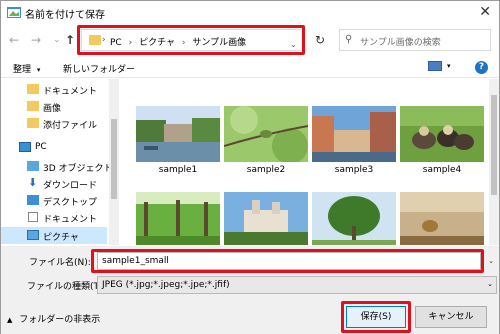 This screenshot has width=500, height=334. What do you see at coordinates (376, 317) in the screenshot?
I see `save-highlight-box` at bounding box center [376, 317].